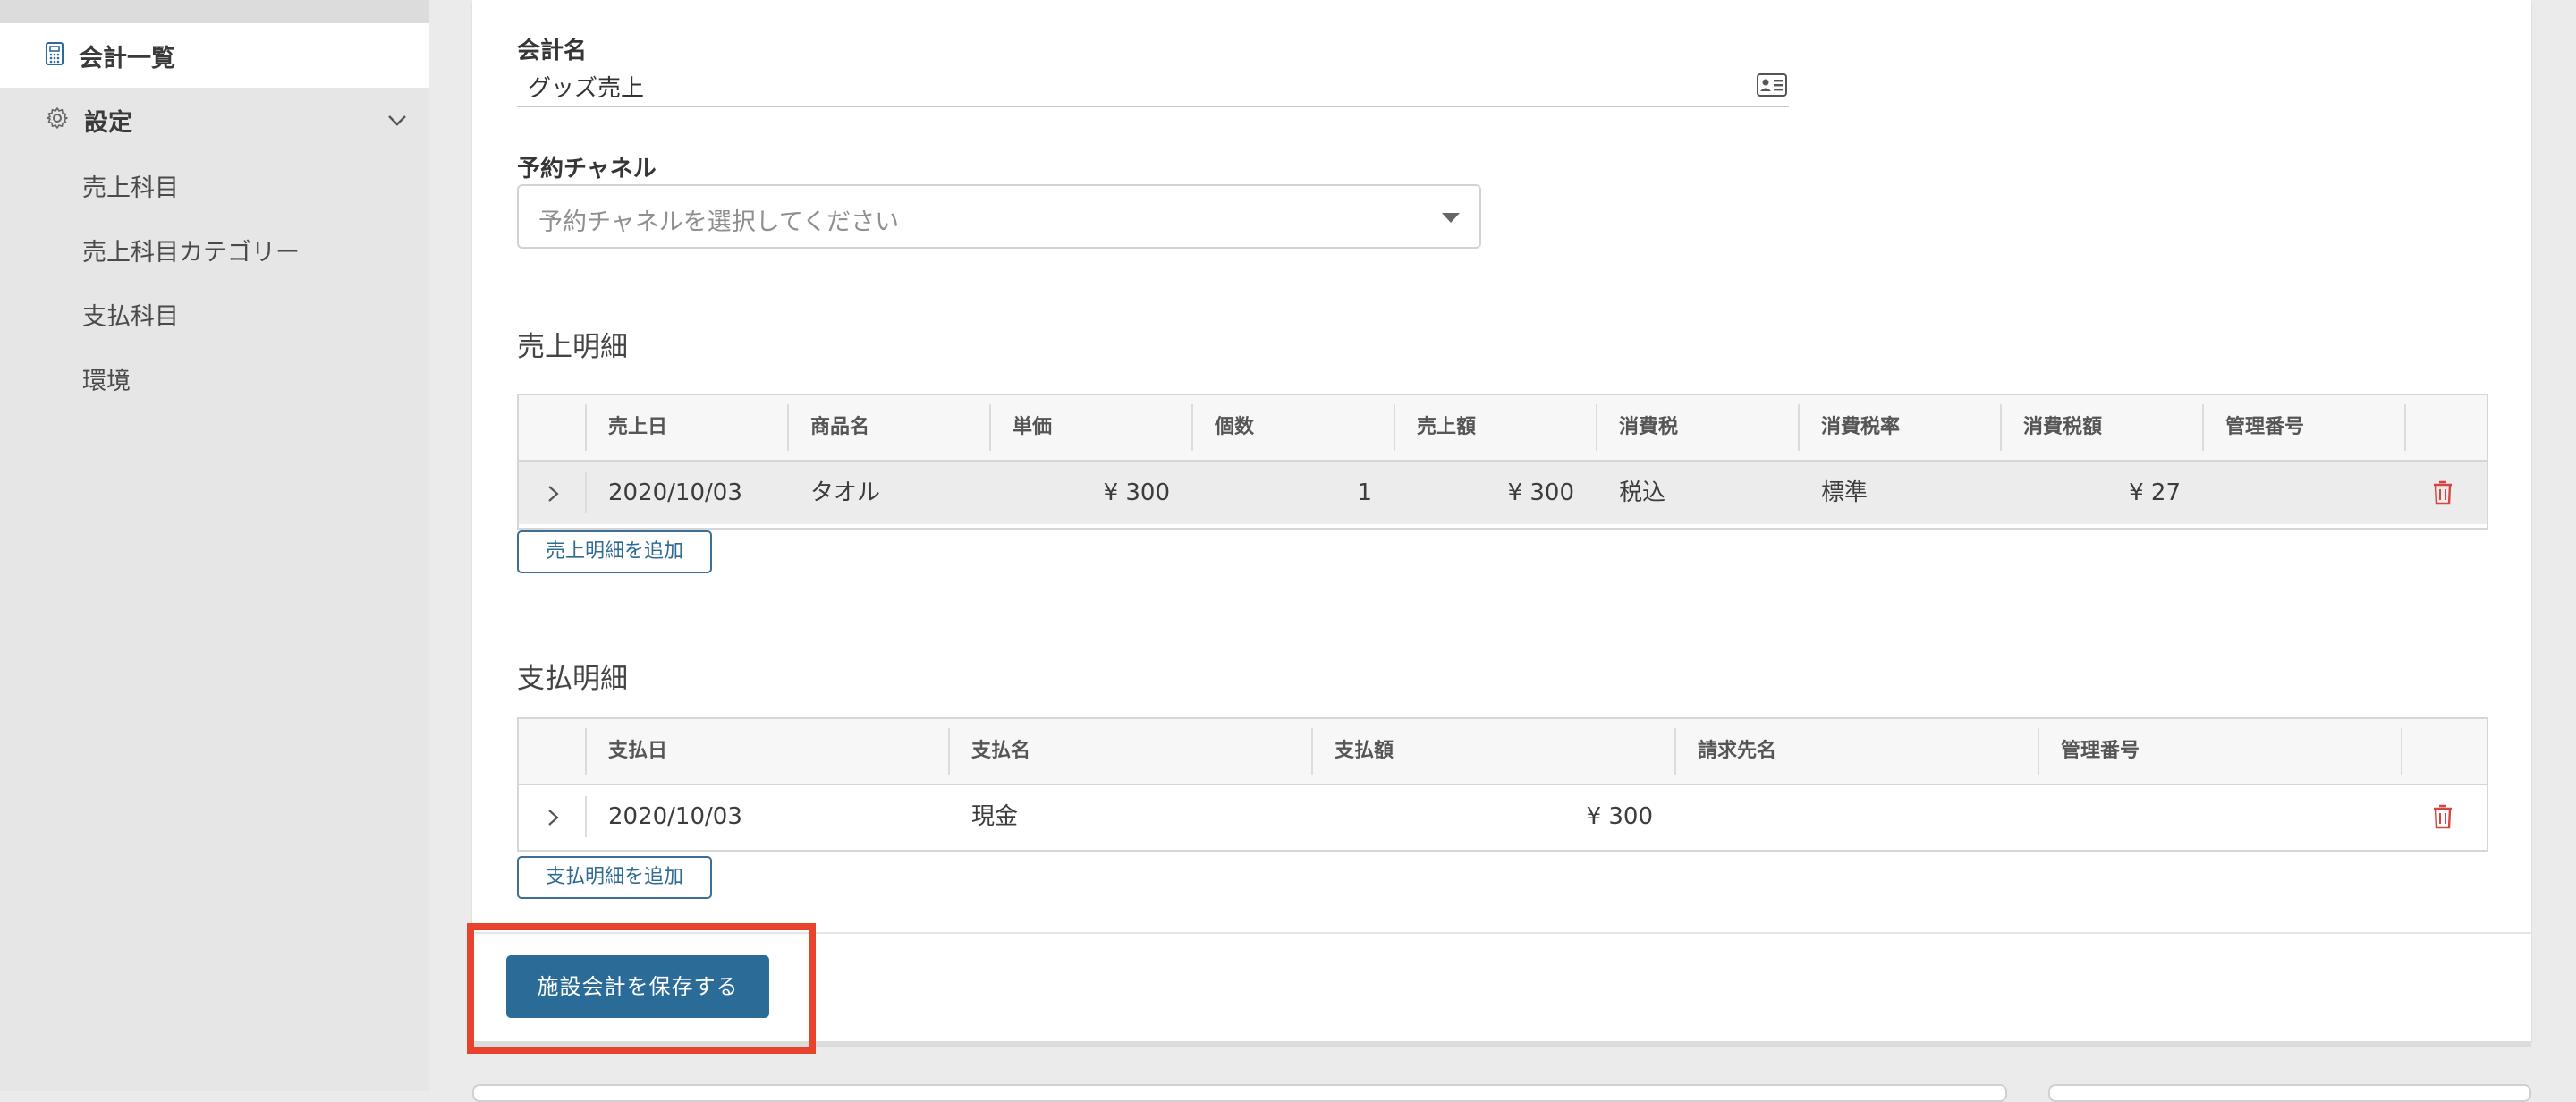  Describe the element at coordinates (1503, 493) in the screenshot. I see `table-row: 2020/10/03 タオル ¥ 300 1 ¥ 300 税込 標準 ¥ 27` at that location.